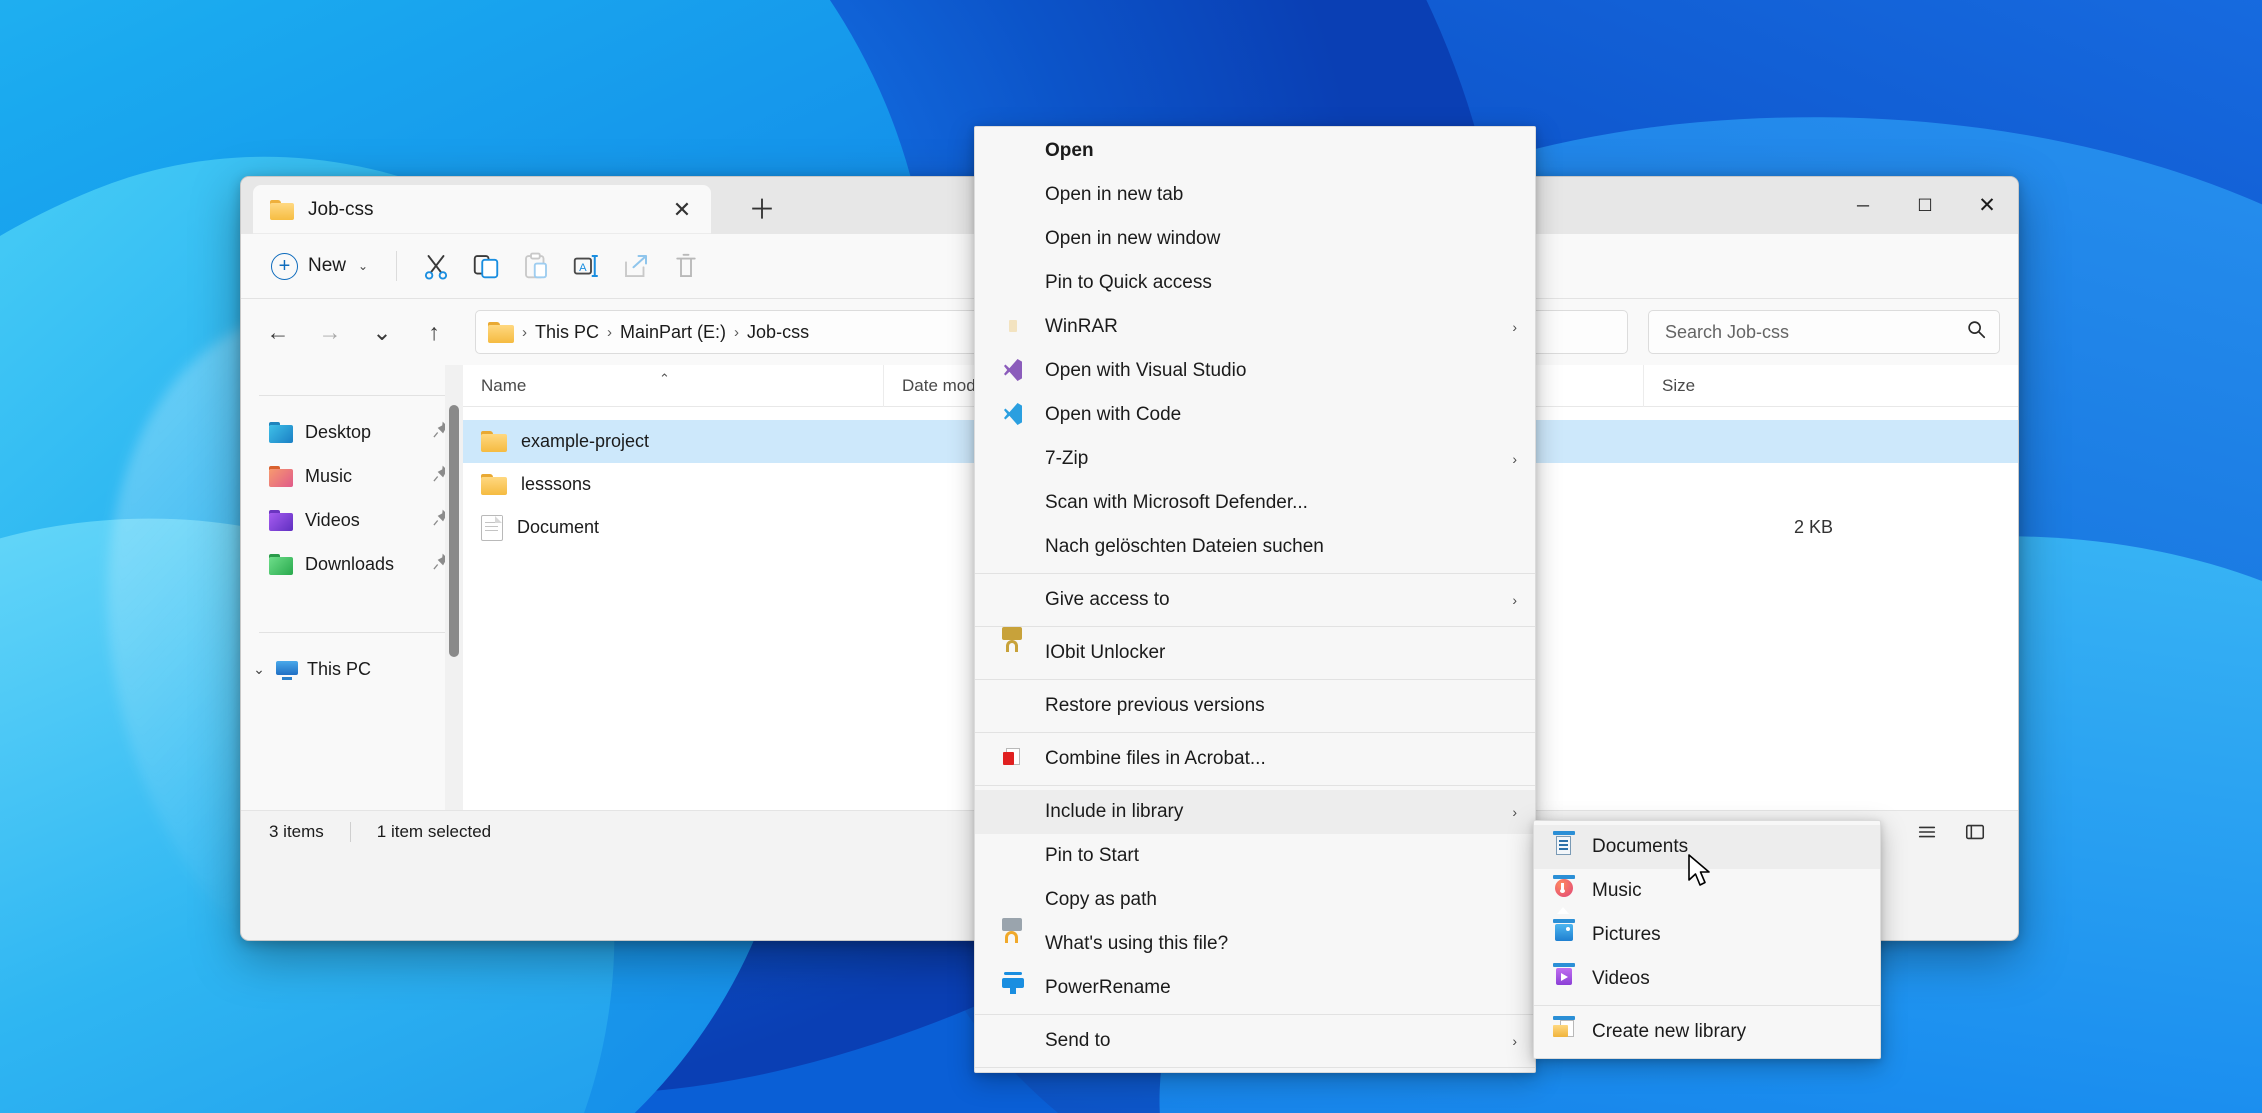  I want to click on new-button: + New ⌄, so click(319, 266).